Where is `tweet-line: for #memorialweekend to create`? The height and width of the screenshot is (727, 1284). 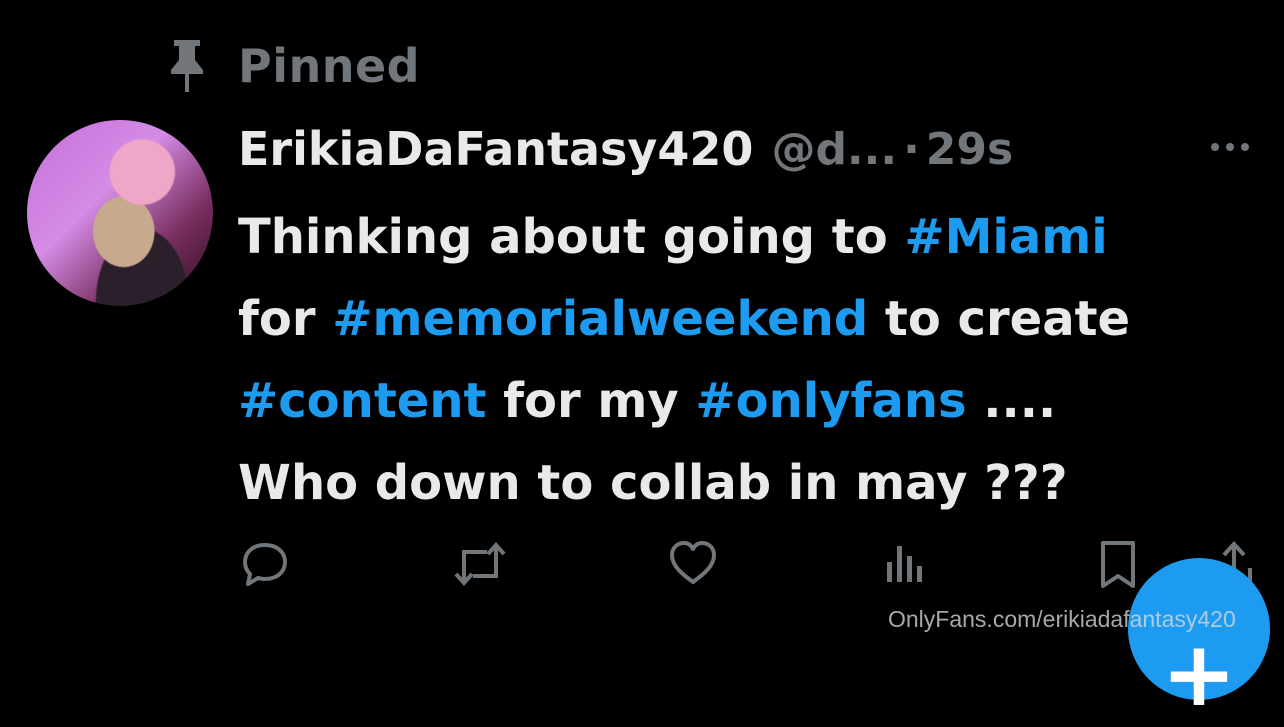
tweet-line: for #memorialweekend to create is located at coordinates (758, 319).